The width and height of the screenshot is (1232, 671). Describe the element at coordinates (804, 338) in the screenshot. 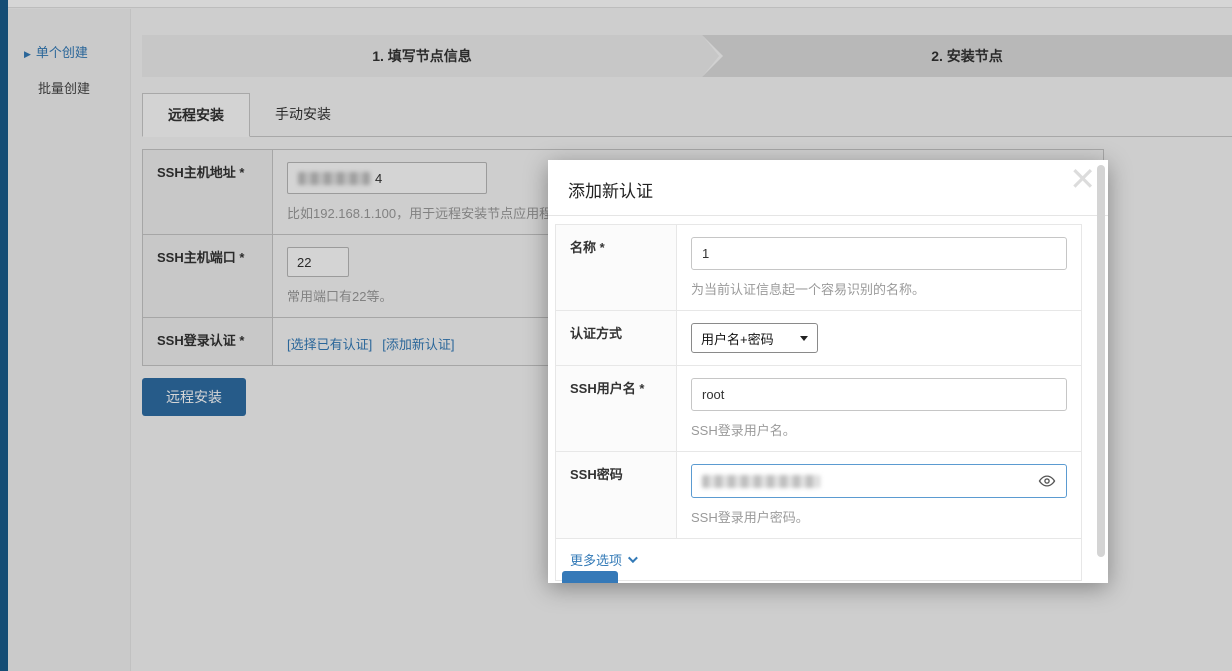

I see `select-caret-icon` at that location.